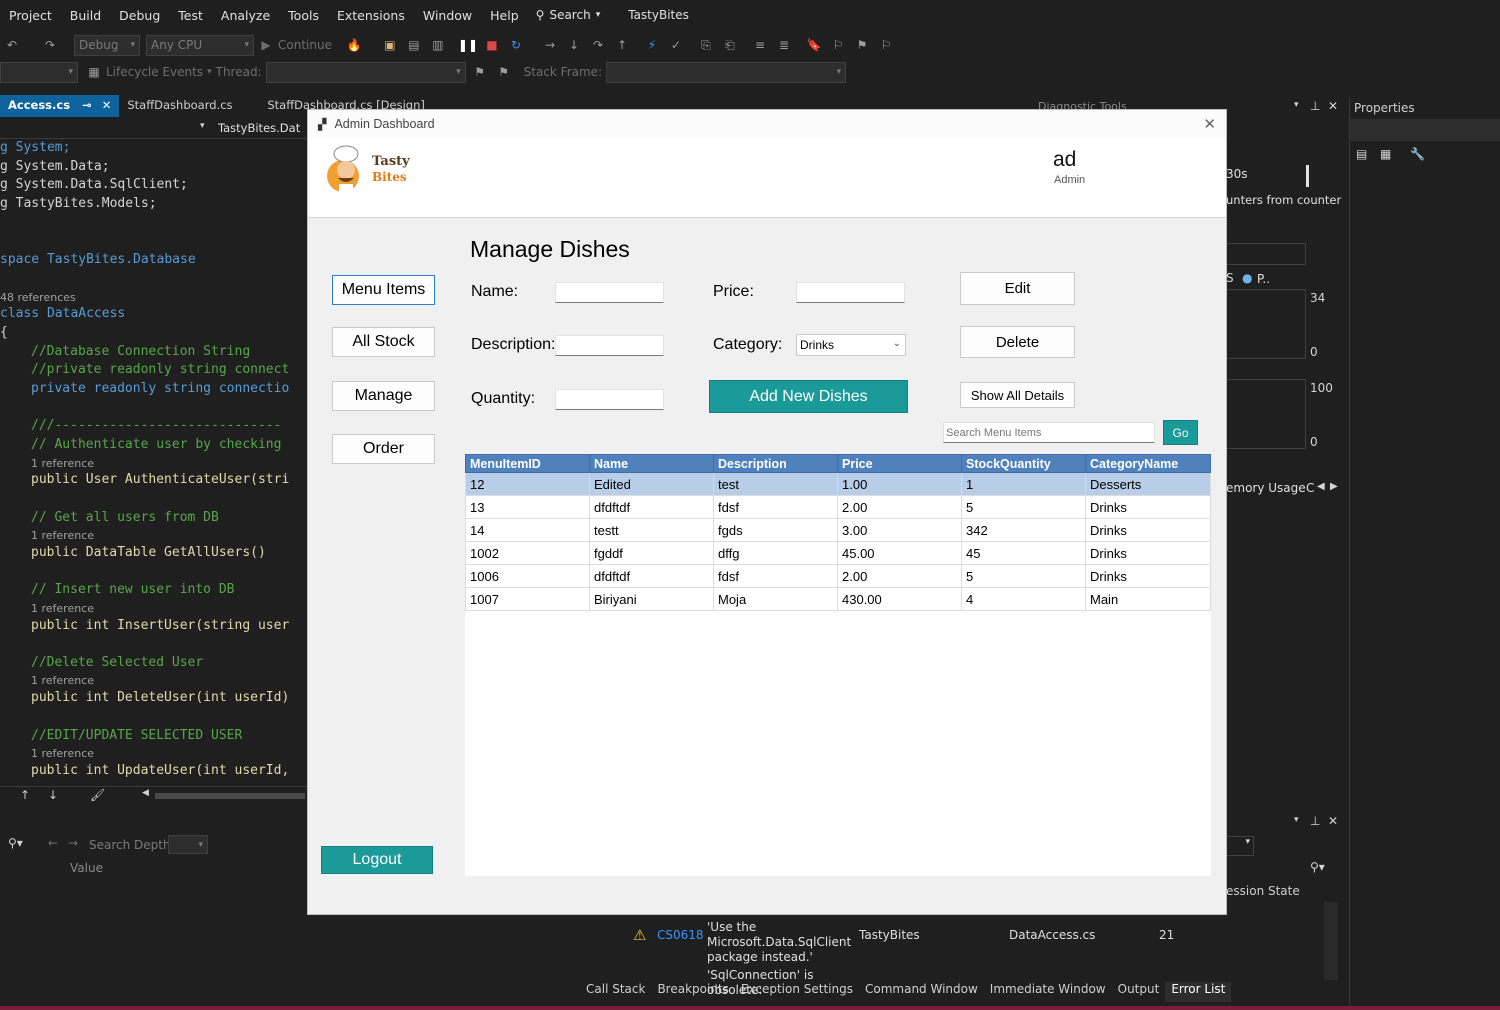 Image resolution: width=1500 pixels, height=1010 pixels. What do you see at coordinates (775, 553) in the screenshot?
I see `table-cell: dffg` at bounding box center [775, 553].